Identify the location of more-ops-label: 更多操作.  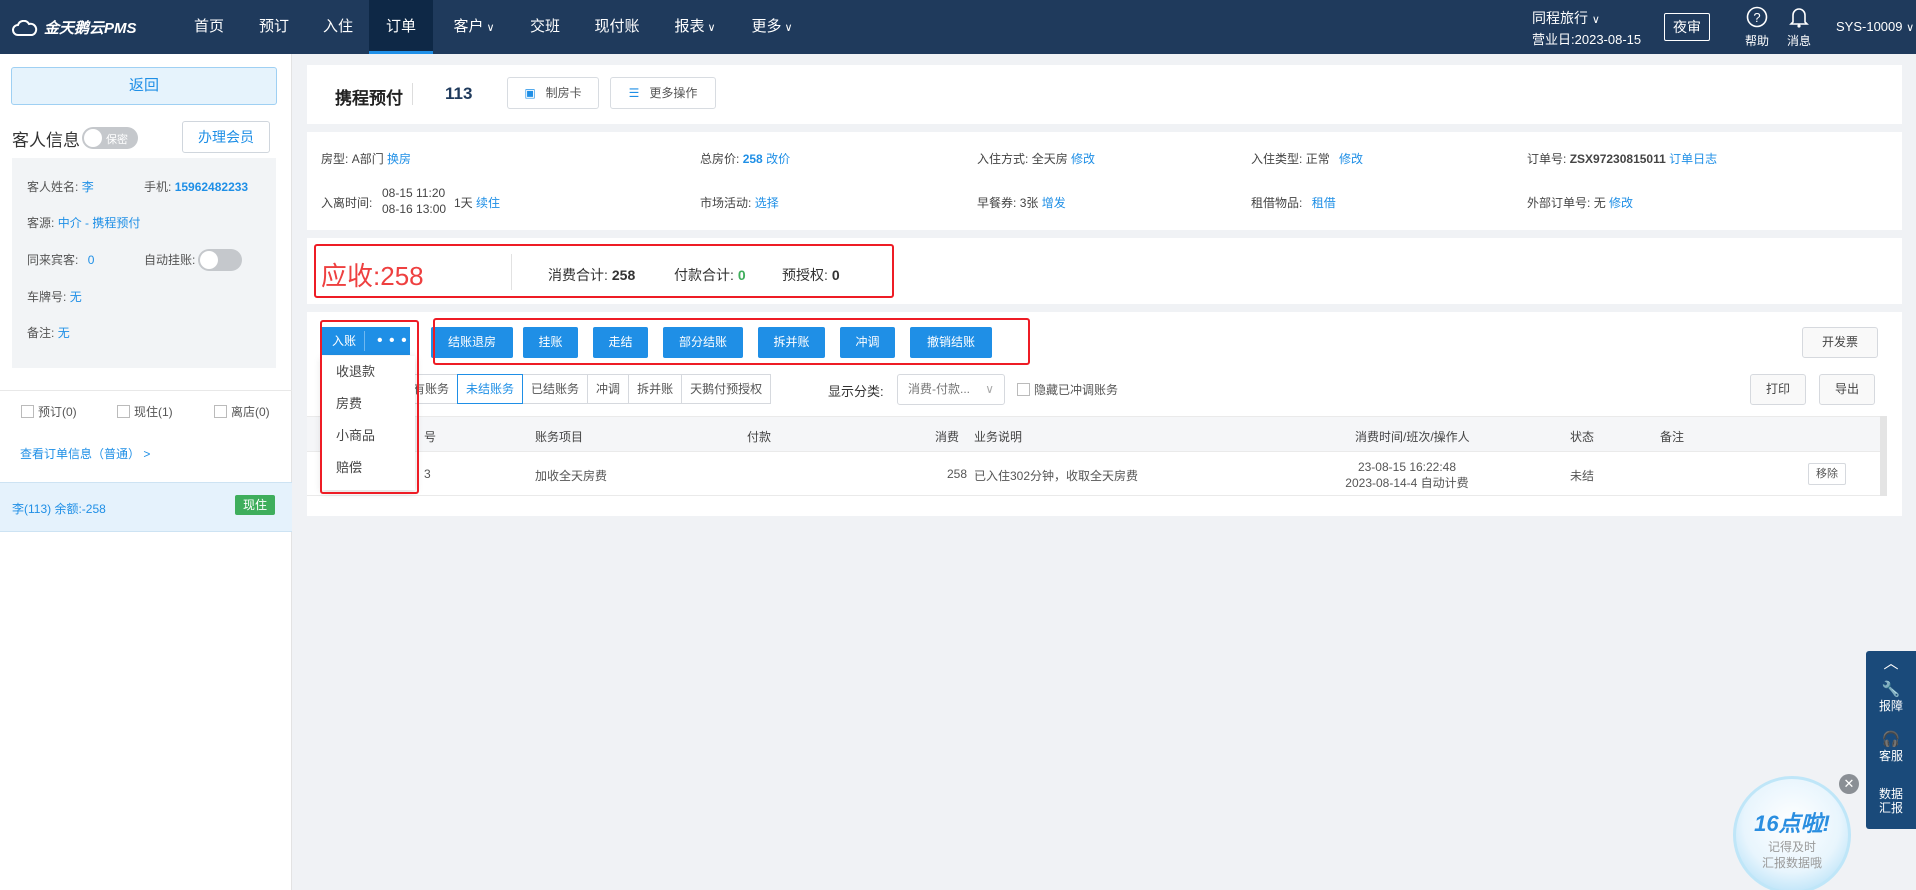
(673, 93).